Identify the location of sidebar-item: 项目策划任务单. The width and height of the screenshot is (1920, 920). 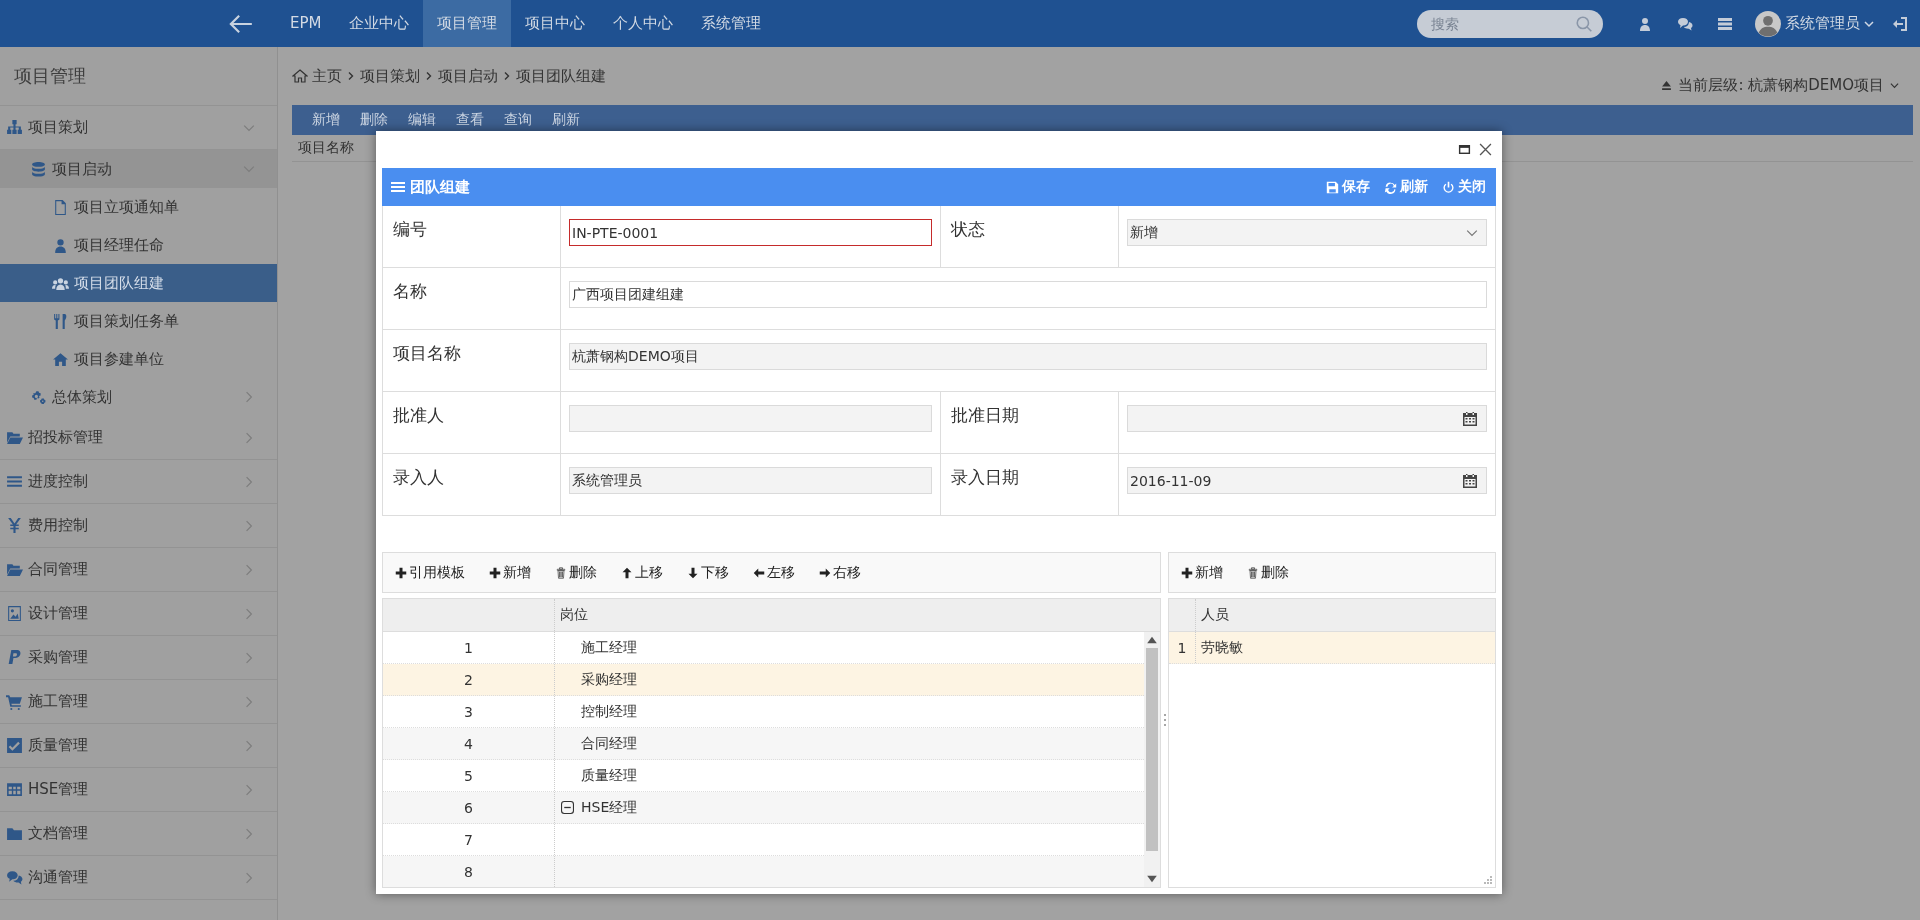
(138, 321).